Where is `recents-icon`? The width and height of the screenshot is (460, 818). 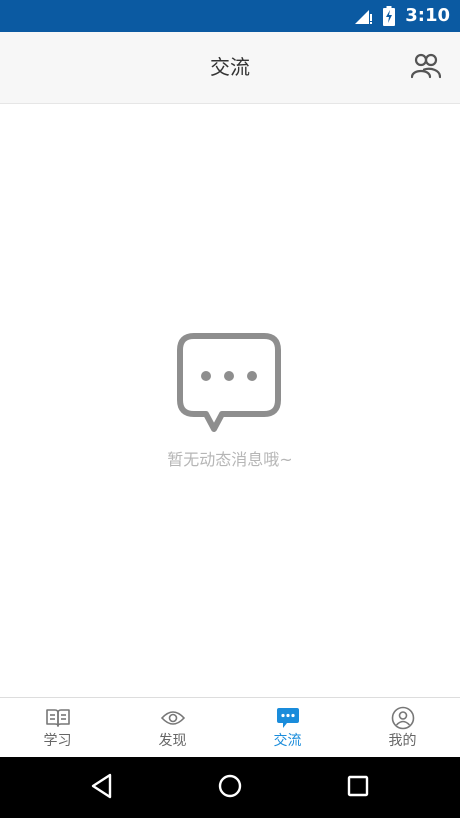
recents-icon is located at coordinates (358, 788).